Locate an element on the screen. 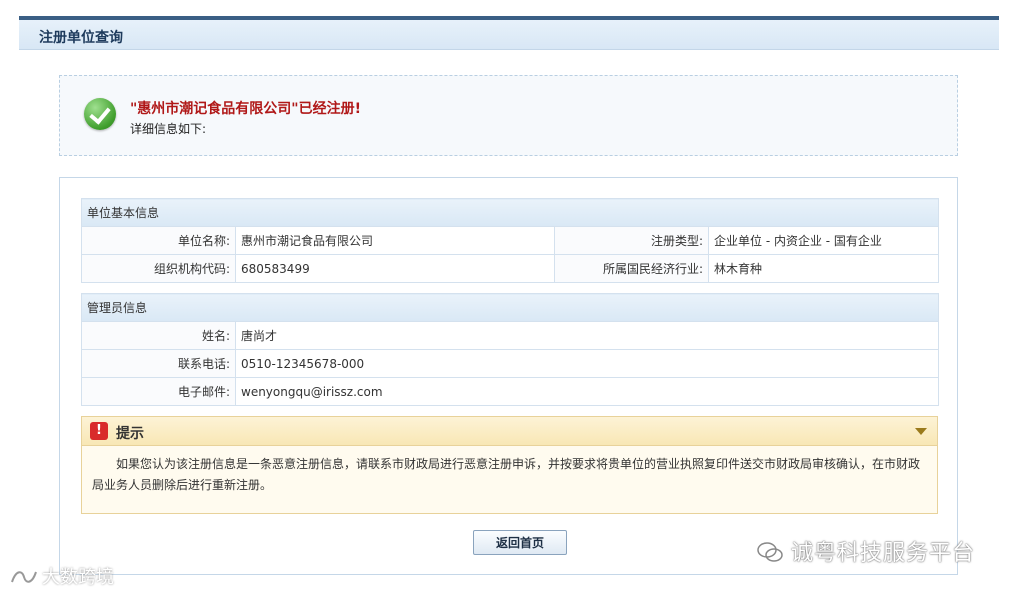  watermark-left-text: 大数跨境 is located at coordinates (78, 577).